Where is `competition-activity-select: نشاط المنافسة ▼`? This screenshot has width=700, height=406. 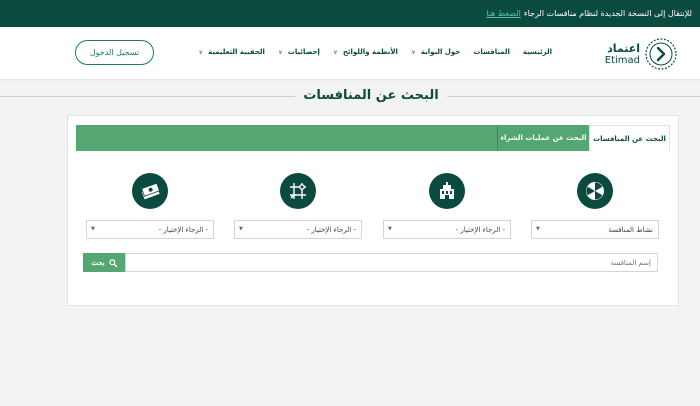
competition-activity-select: نشاط المنافسة ▼ is located at coordinates (595, 229).